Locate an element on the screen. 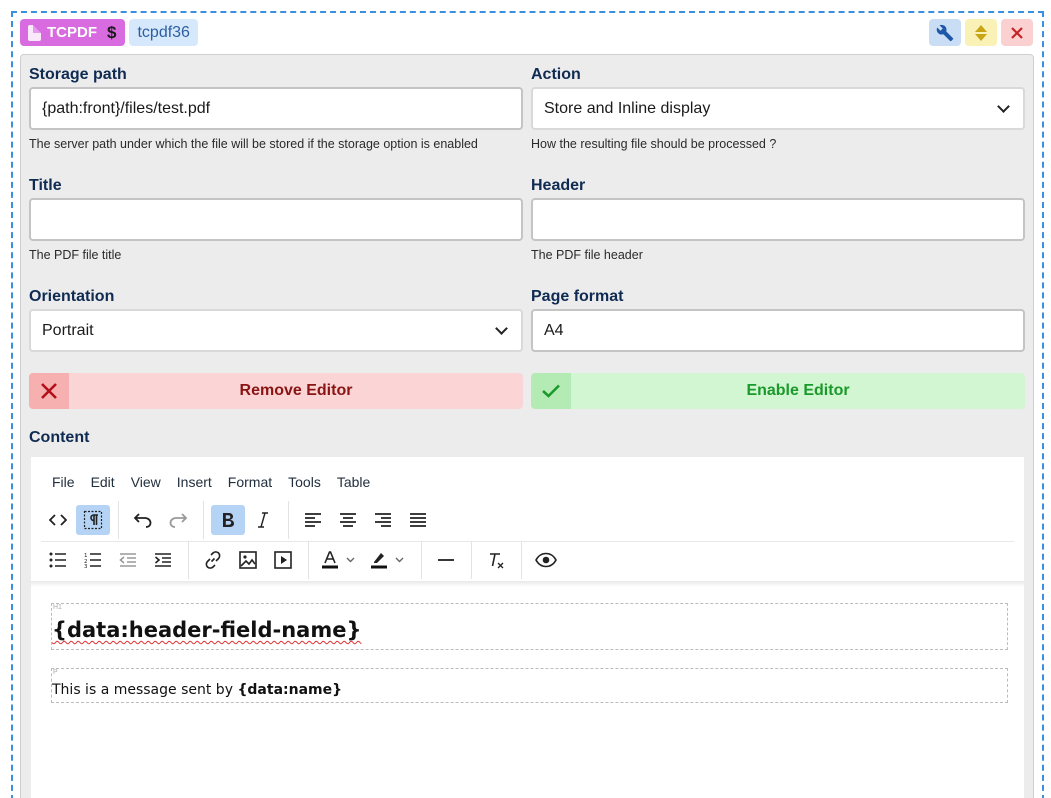 The height and width of the screenshot is (798, 1051). sort-button is located at coordinates (981, 32).